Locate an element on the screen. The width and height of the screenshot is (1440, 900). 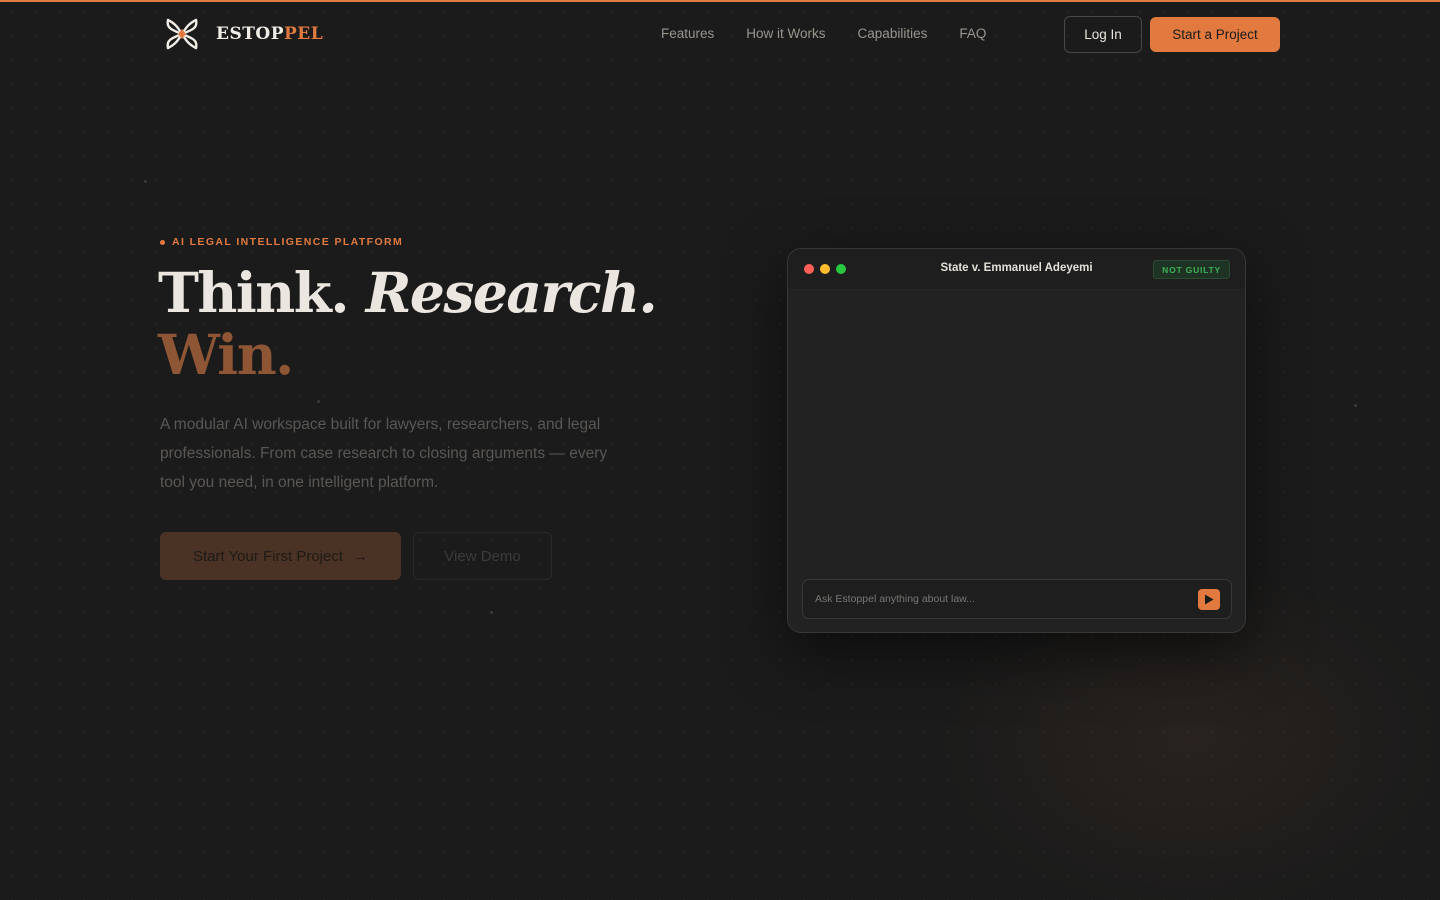
window-title-bar: State v. Emmanuel Adeyemi NOT GUILTY is located at coordinates (1016, 269).